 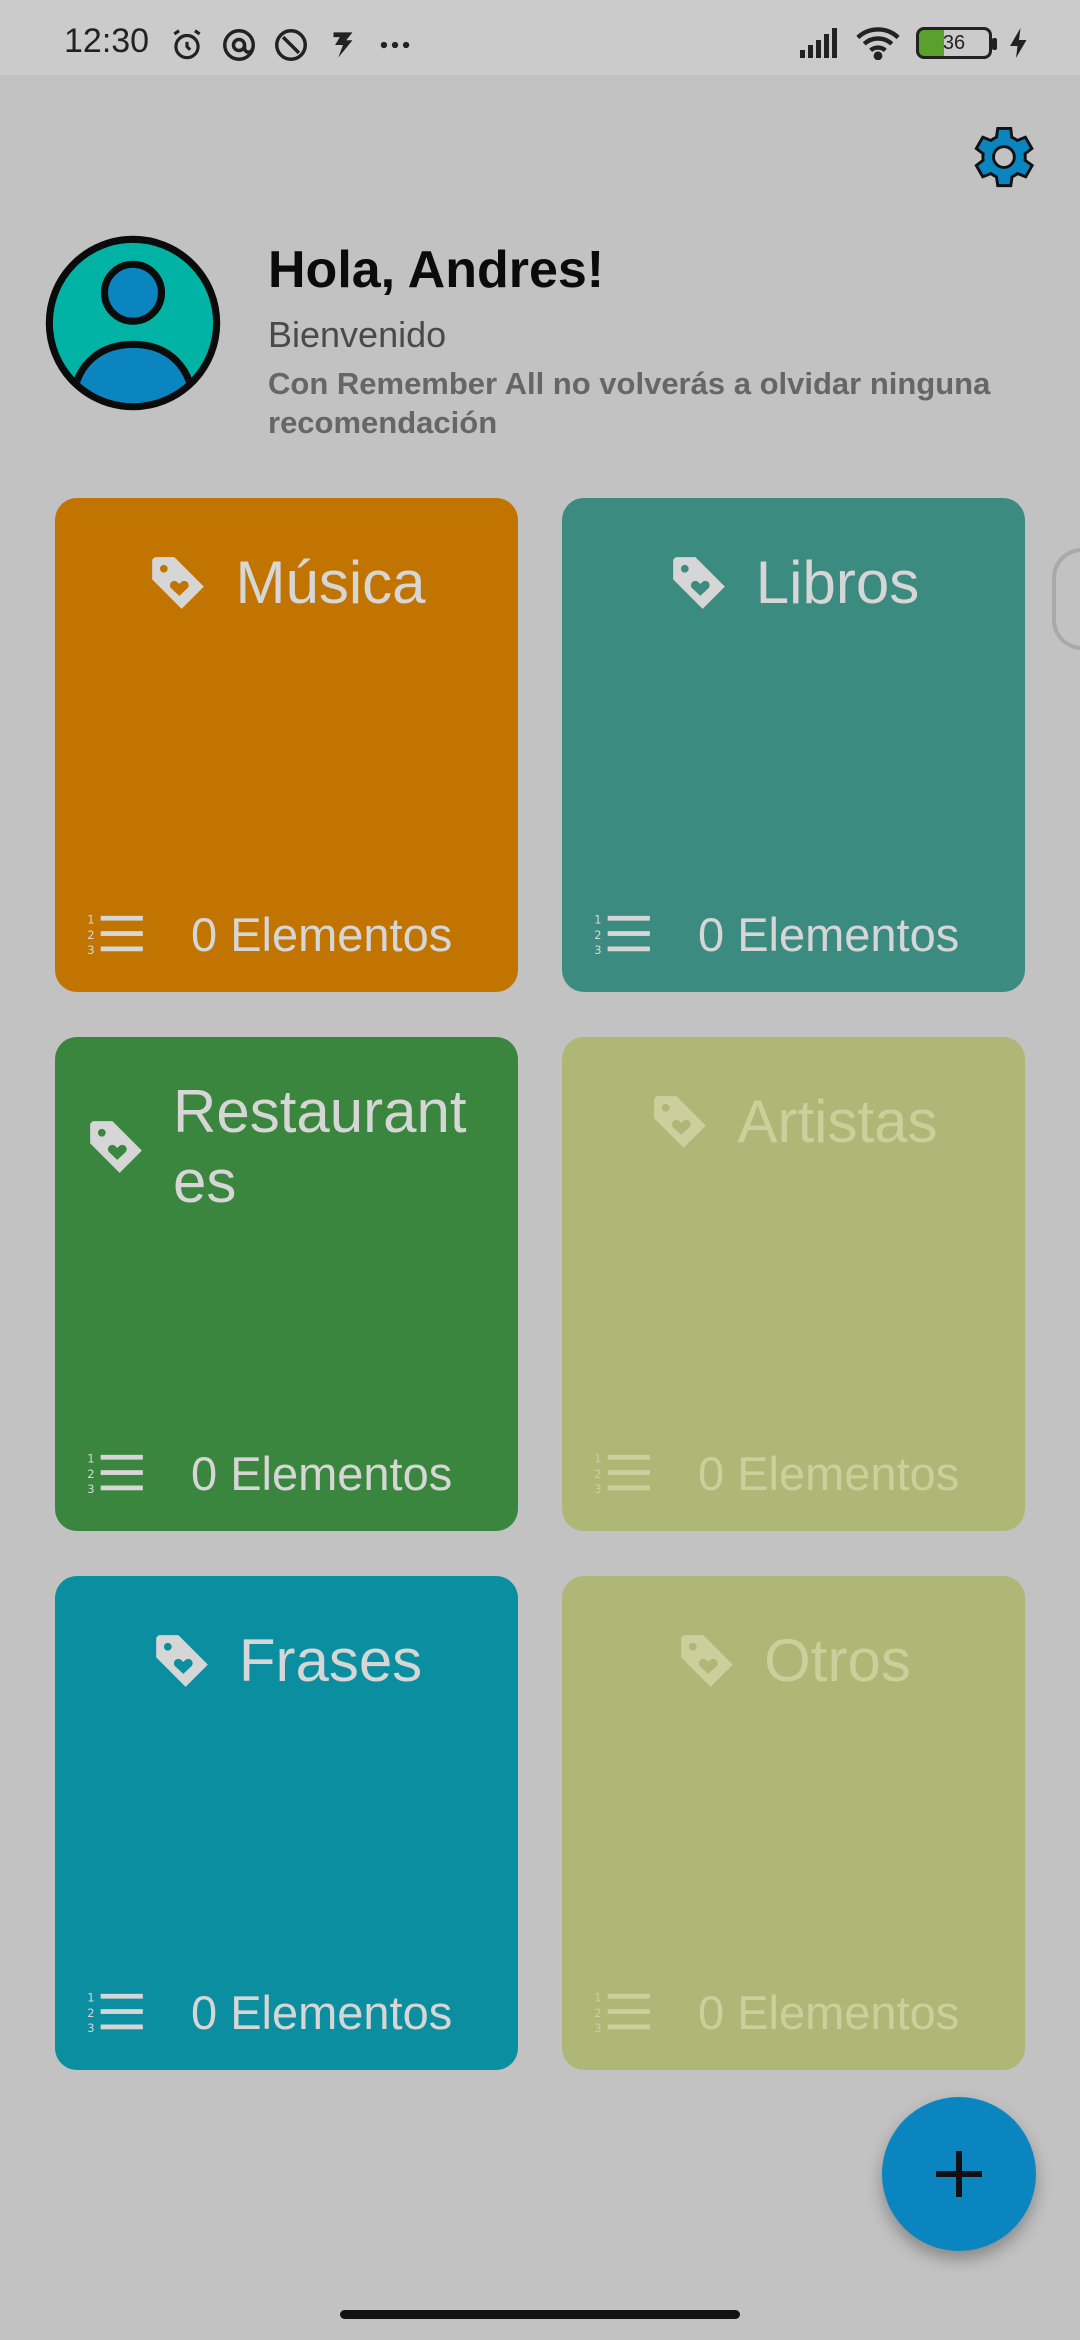 What do you see at coordinates (837, 1121) in the screenshot?
I see `card-title: Artistas` at bounding box center [837, 1121].